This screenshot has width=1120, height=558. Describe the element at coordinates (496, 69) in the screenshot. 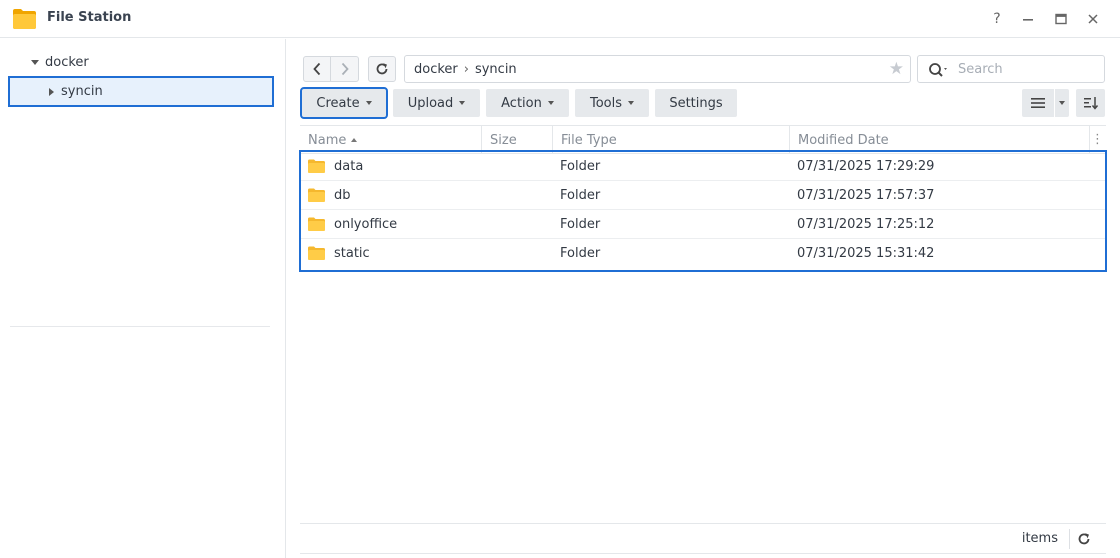

I see `breadcrumb-syncin: syncin` at that location.